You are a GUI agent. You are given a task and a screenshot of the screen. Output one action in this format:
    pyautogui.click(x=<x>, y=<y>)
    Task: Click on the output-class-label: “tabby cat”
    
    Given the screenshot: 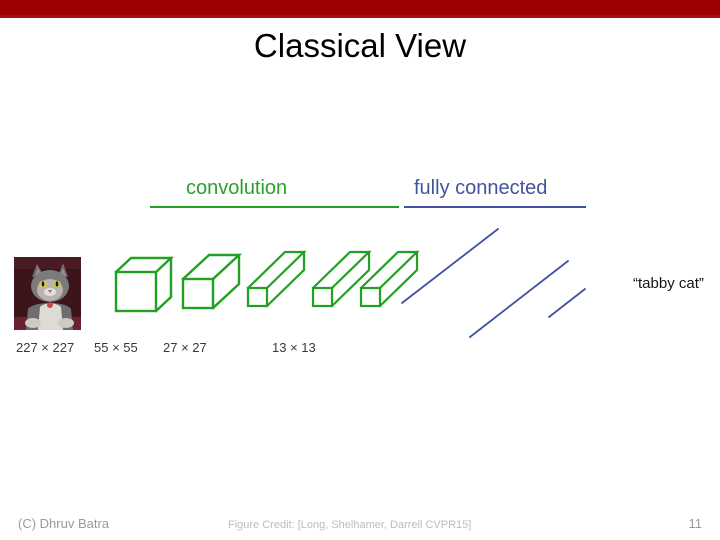 What is the action you would take?
    pyautogui.click(x=668, y=283)
    